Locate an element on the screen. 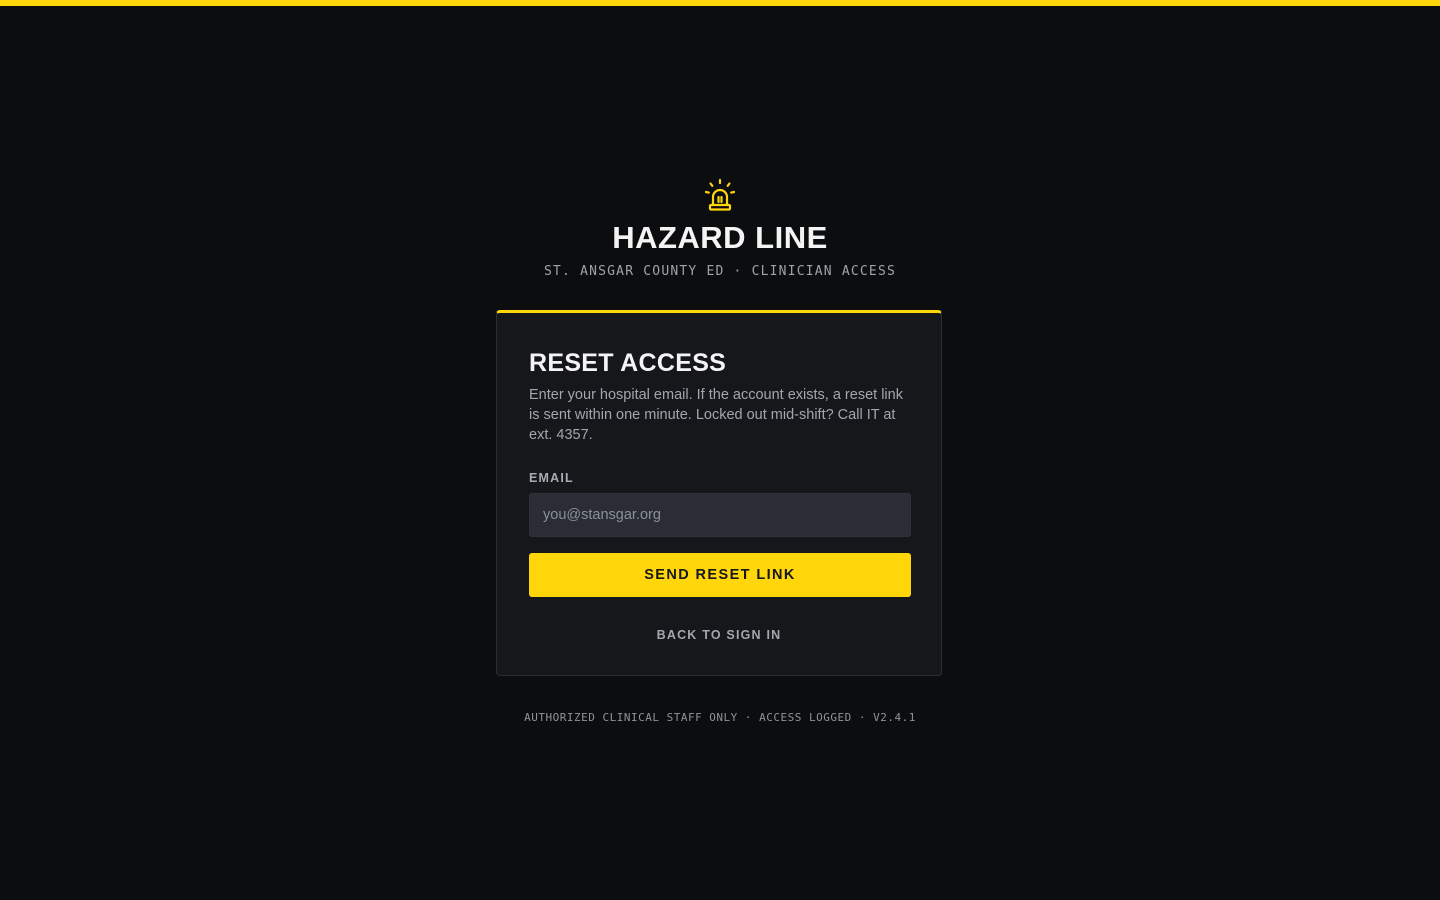  brand-title: HAZARD LINE is located at coordinates (720, 237).